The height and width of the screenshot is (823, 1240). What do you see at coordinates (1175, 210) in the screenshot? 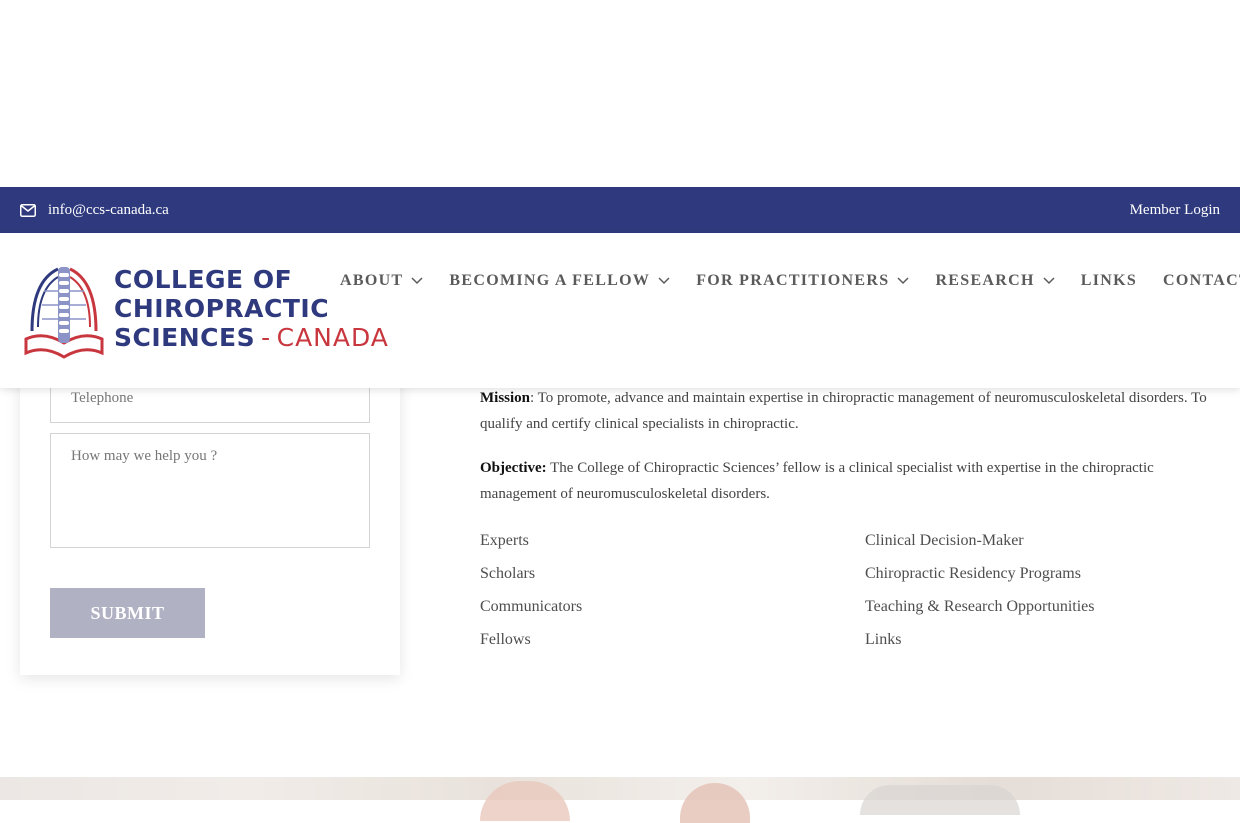
I see `member-login-link: Member Login` at bounding box center [1175, 210].